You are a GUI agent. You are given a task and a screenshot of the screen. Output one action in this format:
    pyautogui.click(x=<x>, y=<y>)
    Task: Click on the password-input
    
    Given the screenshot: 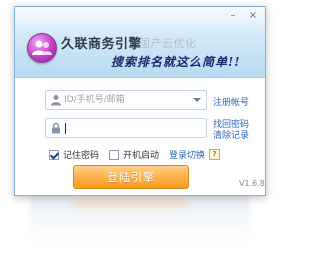 What is the action you would take?
    pyautogui.click(x=128, y=128)
    